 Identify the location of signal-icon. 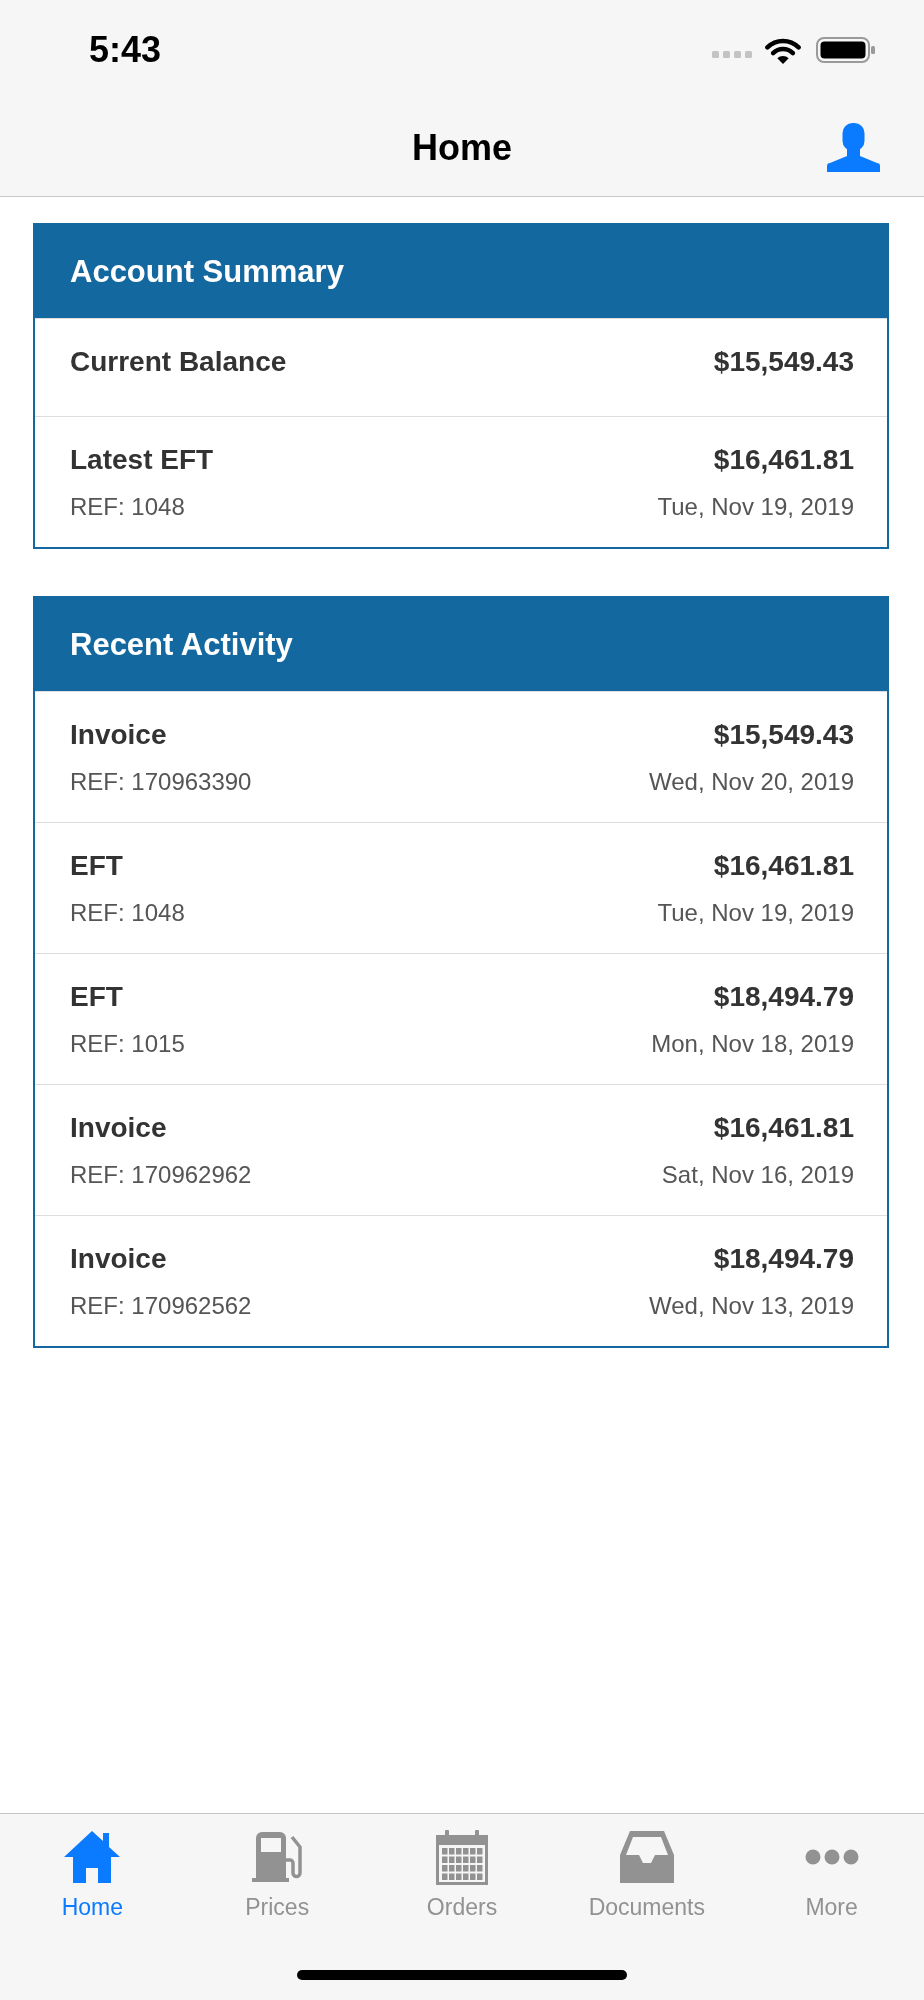
(732, 54).